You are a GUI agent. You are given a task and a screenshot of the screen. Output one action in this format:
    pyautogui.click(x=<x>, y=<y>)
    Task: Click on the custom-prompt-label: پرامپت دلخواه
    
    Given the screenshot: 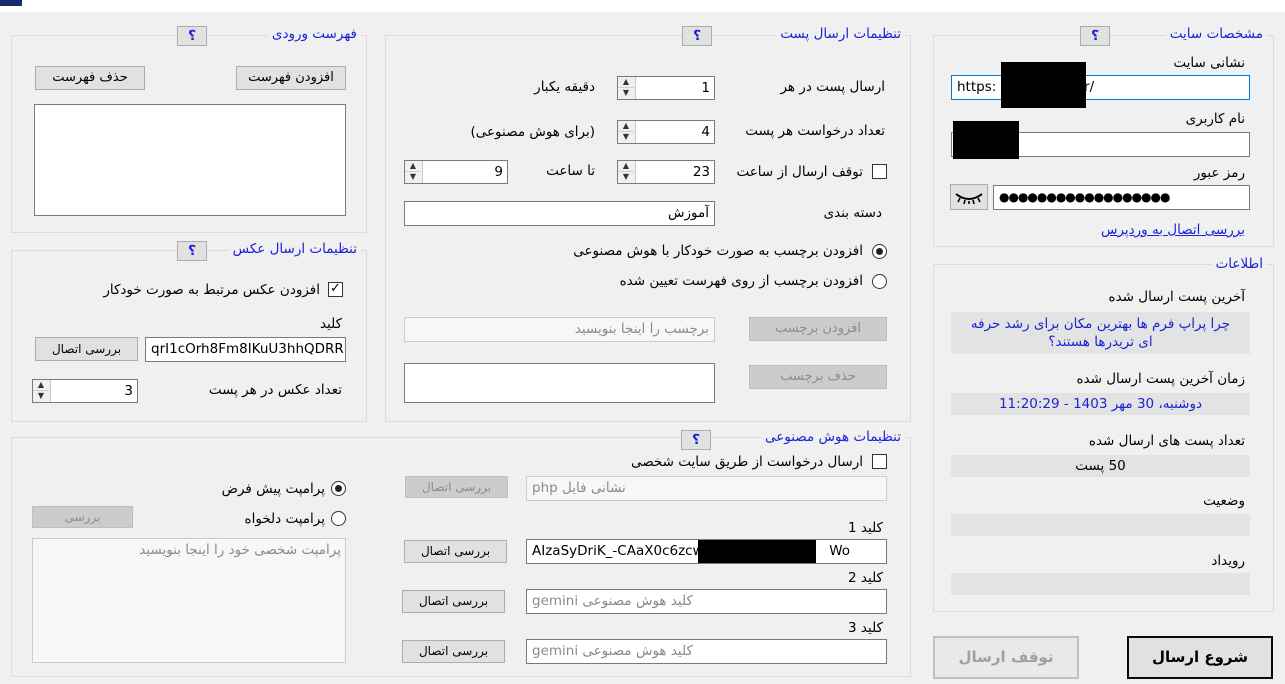 What is the action you would take?
    pyautogui.click(x=284, y=519)
    